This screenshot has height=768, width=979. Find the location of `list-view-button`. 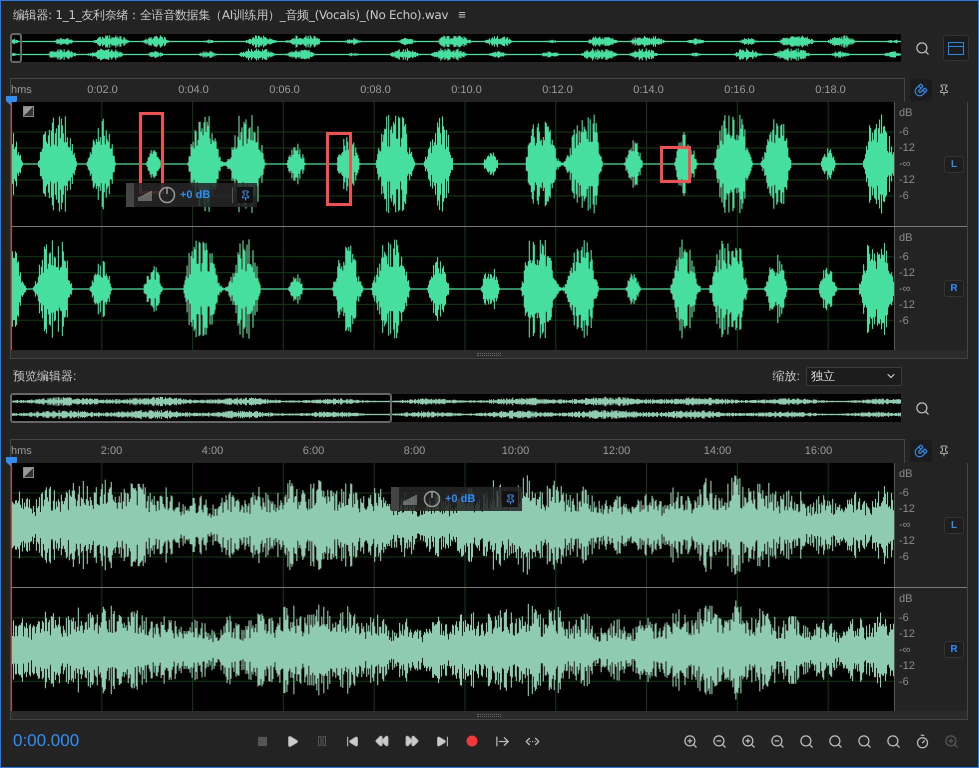

list-view-button is located at coordinates (956, 48).